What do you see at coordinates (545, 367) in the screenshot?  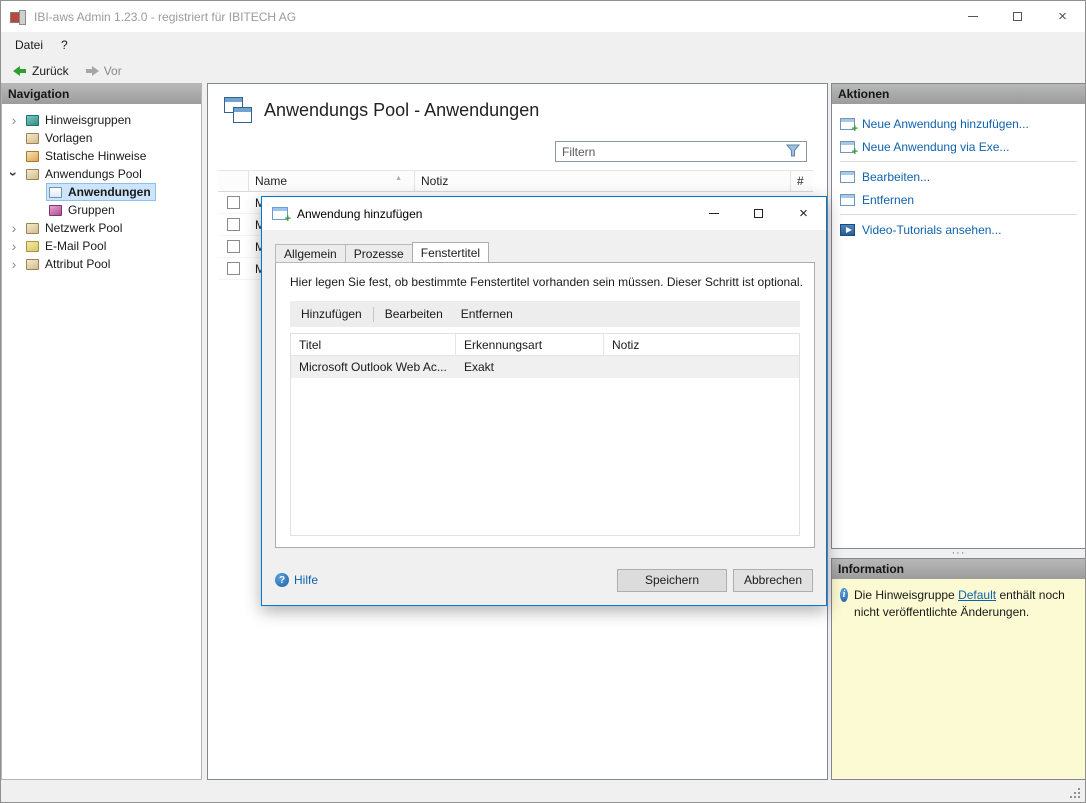 I see `fenstertitel-row: Microsoft Outlook Web Ac... Exakt` at bounding box center [545, 367].